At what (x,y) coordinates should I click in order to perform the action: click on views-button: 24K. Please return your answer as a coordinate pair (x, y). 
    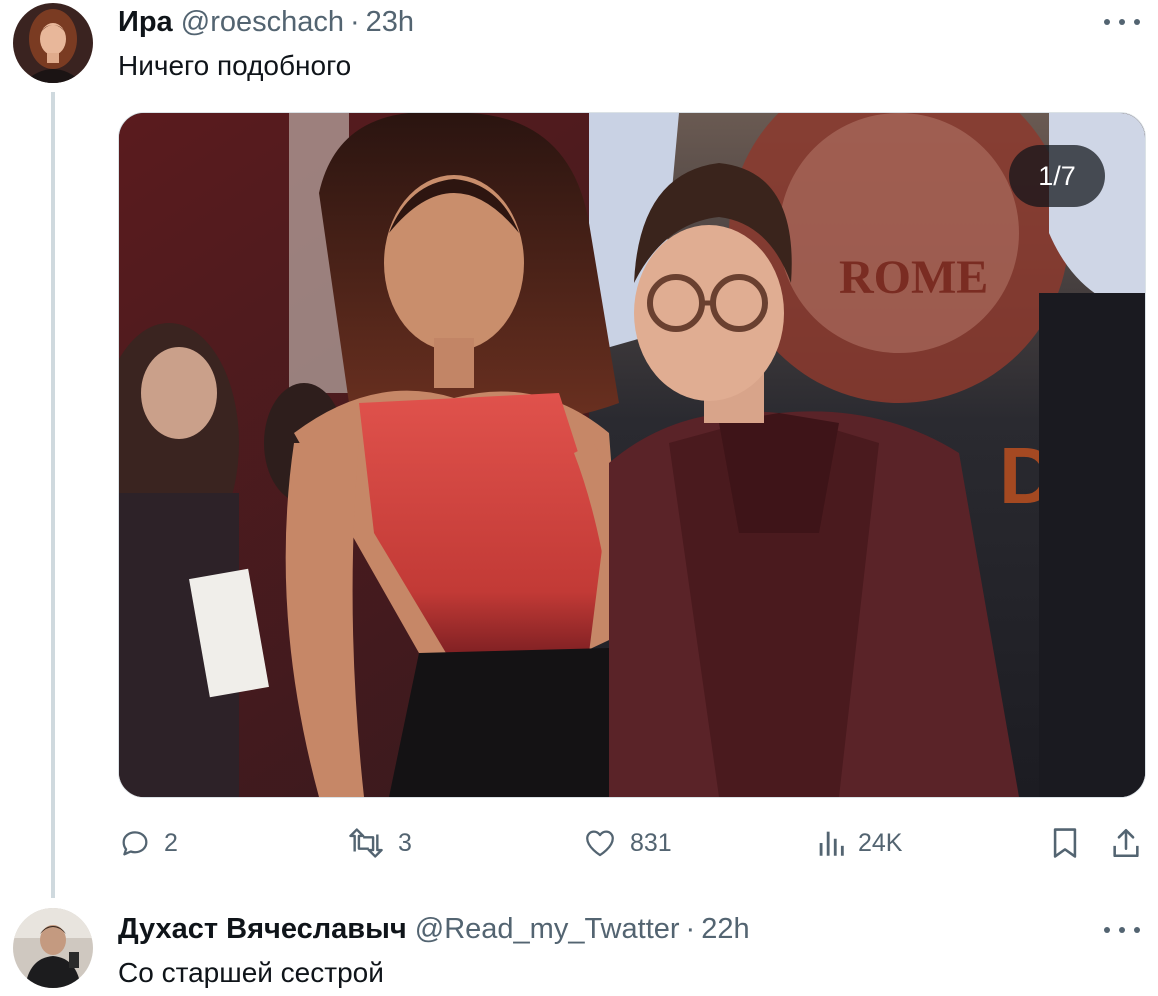
    Looking at the image, I should click on (859, 843).